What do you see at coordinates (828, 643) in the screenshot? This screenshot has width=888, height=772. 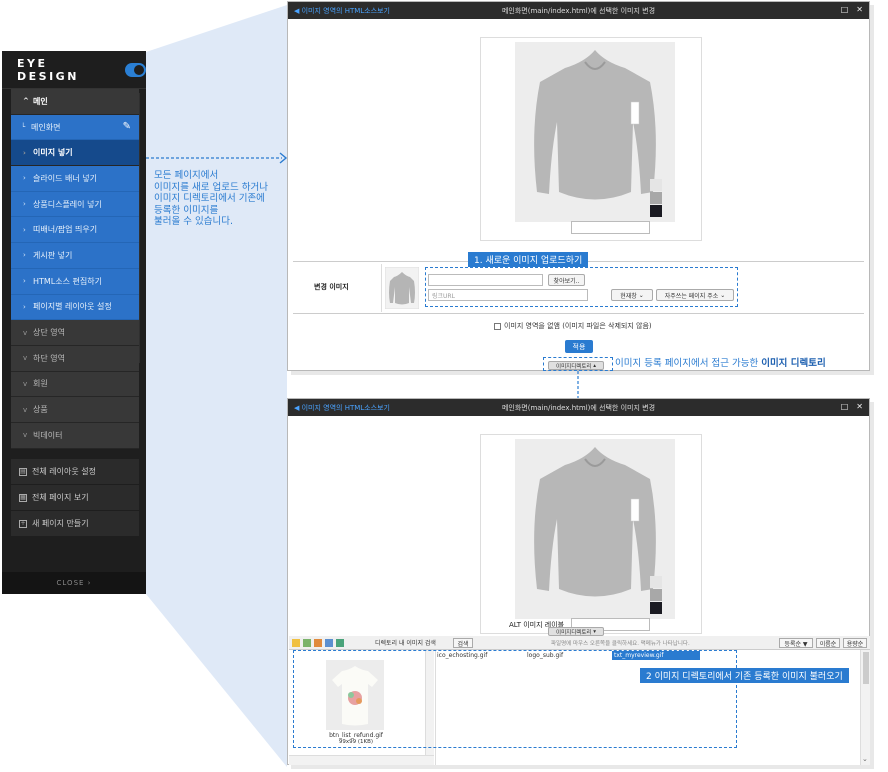 I see `sort-by-name-button: 이름순` at bounding box center [828, 643].